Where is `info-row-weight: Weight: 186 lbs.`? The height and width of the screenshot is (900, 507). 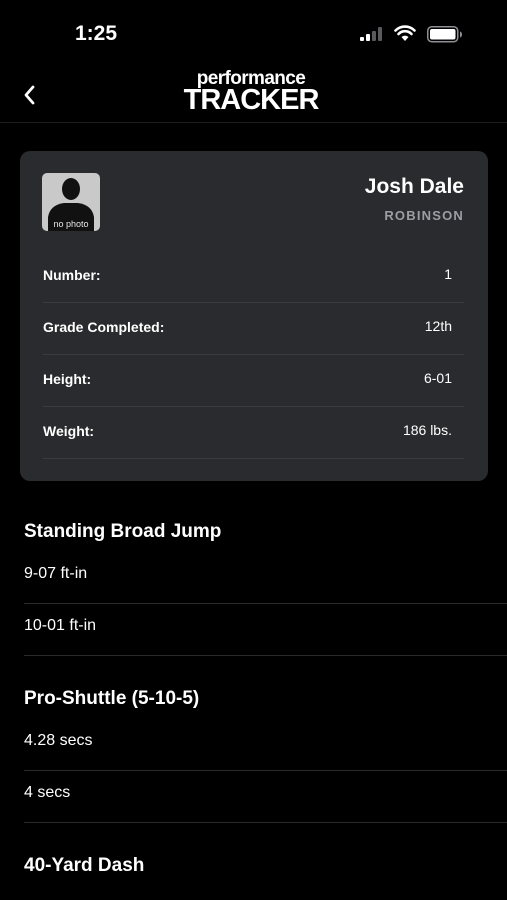 info-row-weight: Weight: 186 lbs. is located at coordinates (253, 432).